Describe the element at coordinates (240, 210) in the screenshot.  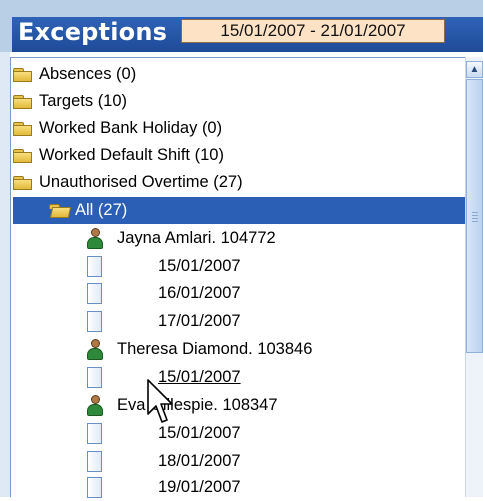
I see `tree-item-all: All (27)` at that location.